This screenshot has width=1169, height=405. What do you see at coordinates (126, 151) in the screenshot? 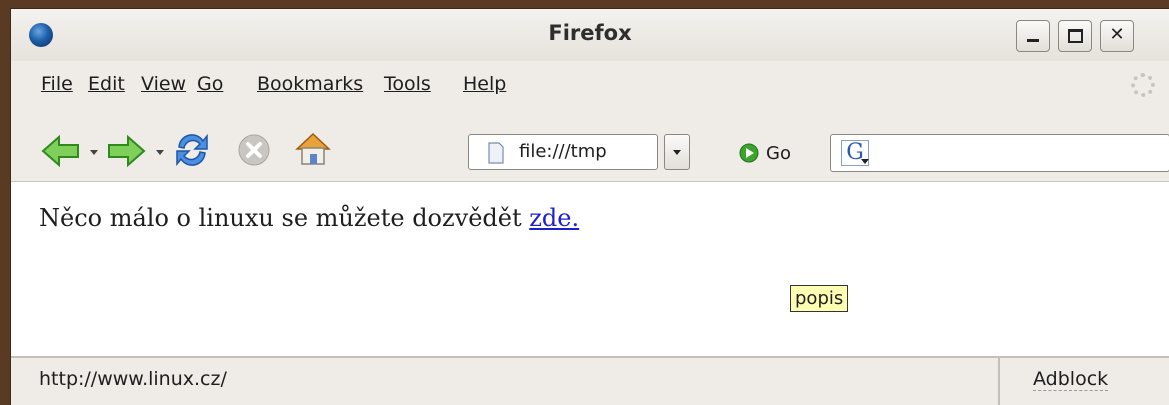
I see `forward-arrow-icon` at bounding box center [126, 151].